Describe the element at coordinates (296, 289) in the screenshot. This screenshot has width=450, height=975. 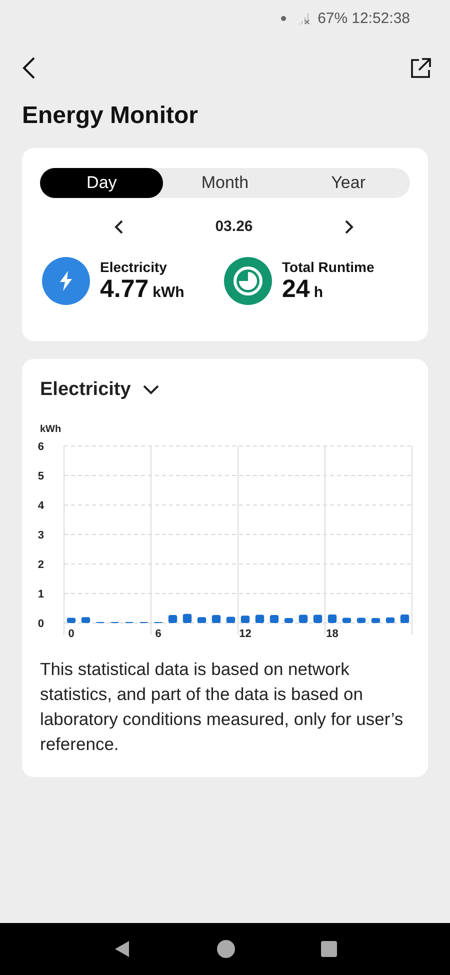
I see `stat-value: 24` at that location.